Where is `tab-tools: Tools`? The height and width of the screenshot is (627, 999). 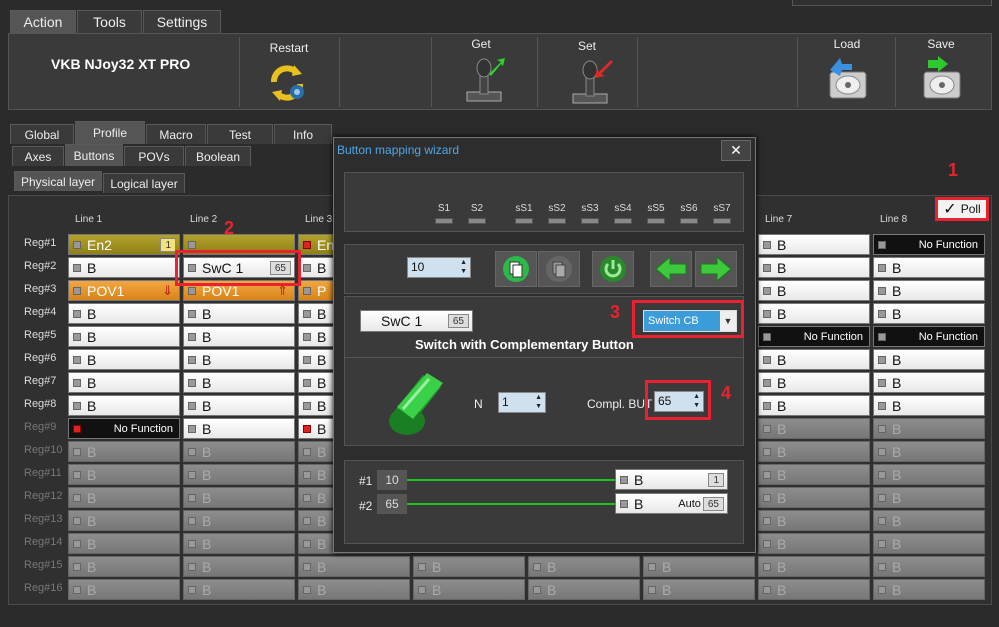 tab-tools: Tools is located at coordinates (109, 21).